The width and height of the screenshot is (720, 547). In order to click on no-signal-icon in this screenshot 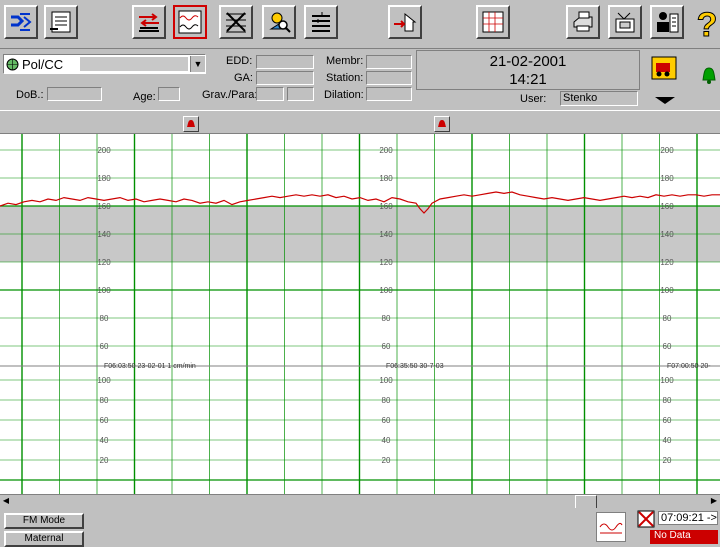, I will do `click(646, 519)`.